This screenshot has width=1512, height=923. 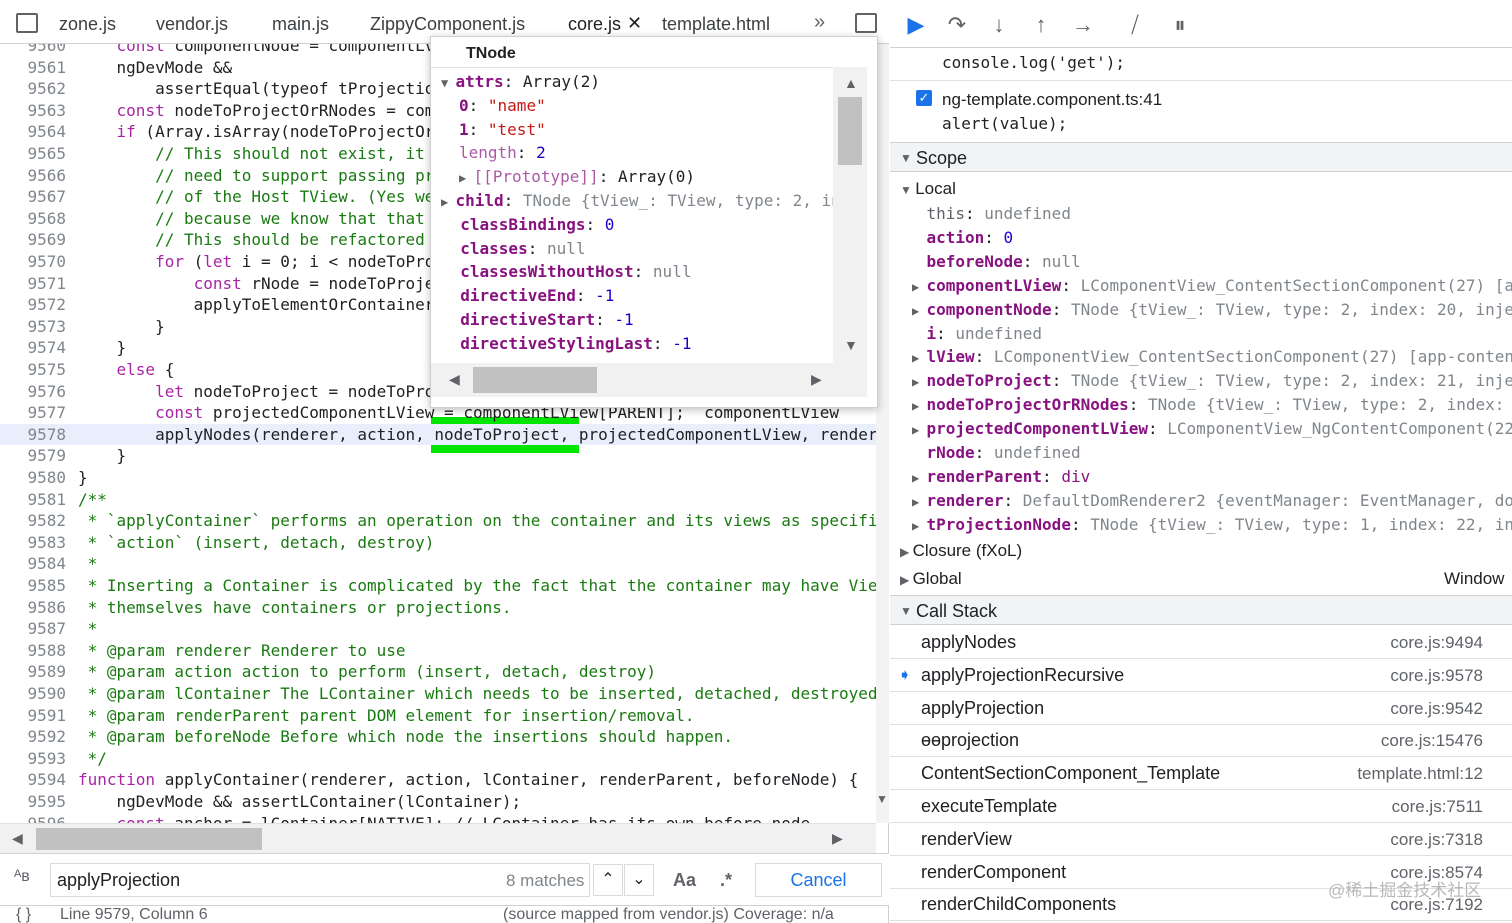 What do you see at coordinates (33, 327) in the screenshot?
I see `line-number: 9573` at bounding box center [33, 327].